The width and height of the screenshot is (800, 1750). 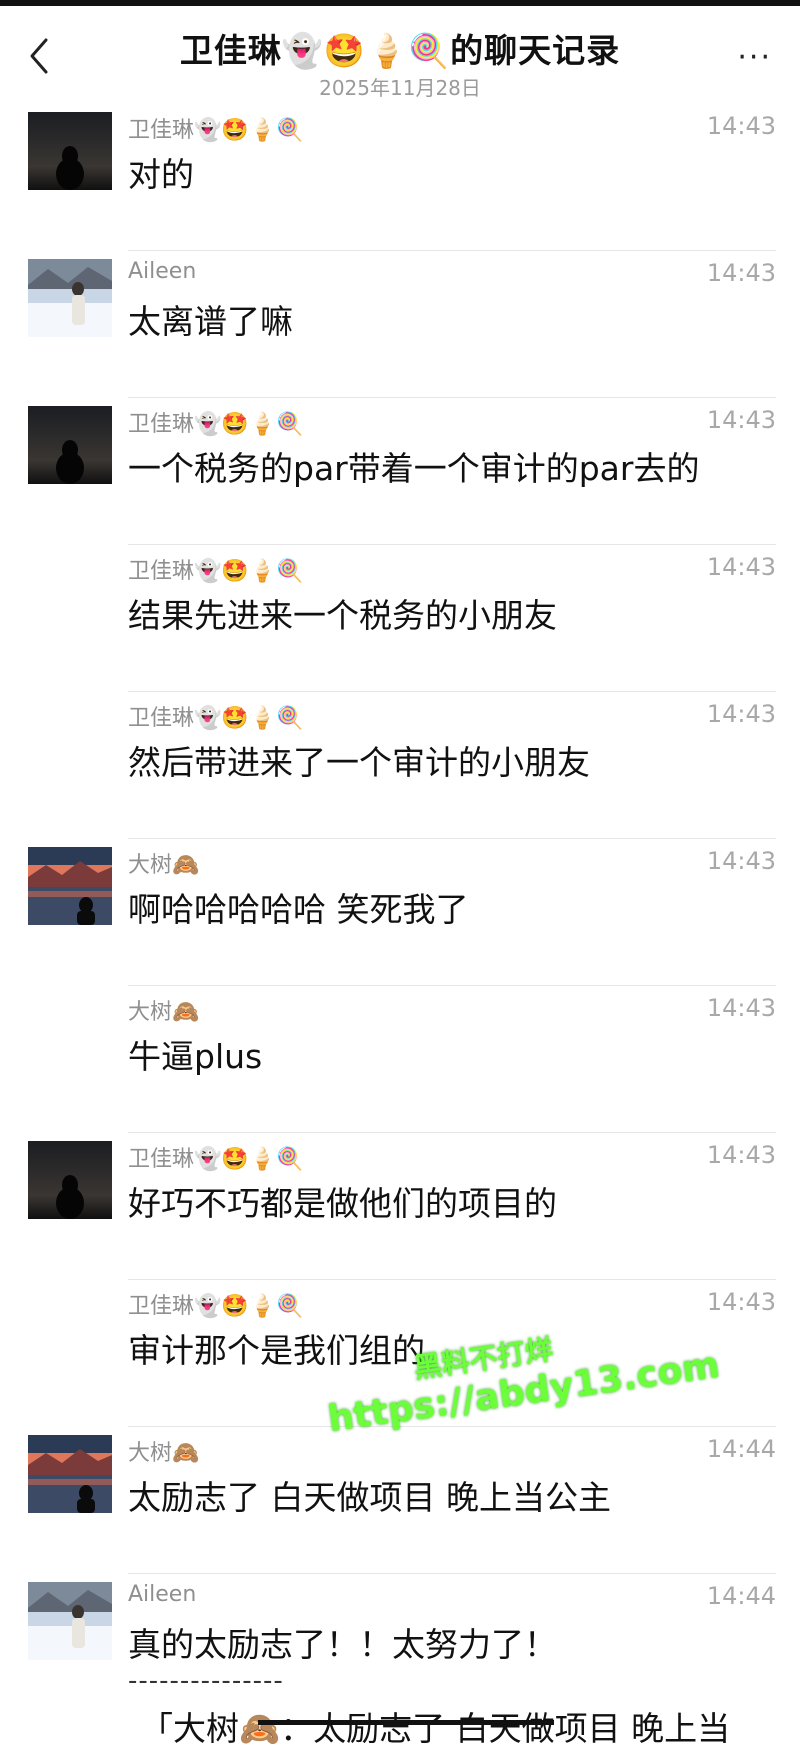 I want to click on page-title: 卫佳琳👻🤩🍦🍭的聊天记录, so click(x=400, y=50).